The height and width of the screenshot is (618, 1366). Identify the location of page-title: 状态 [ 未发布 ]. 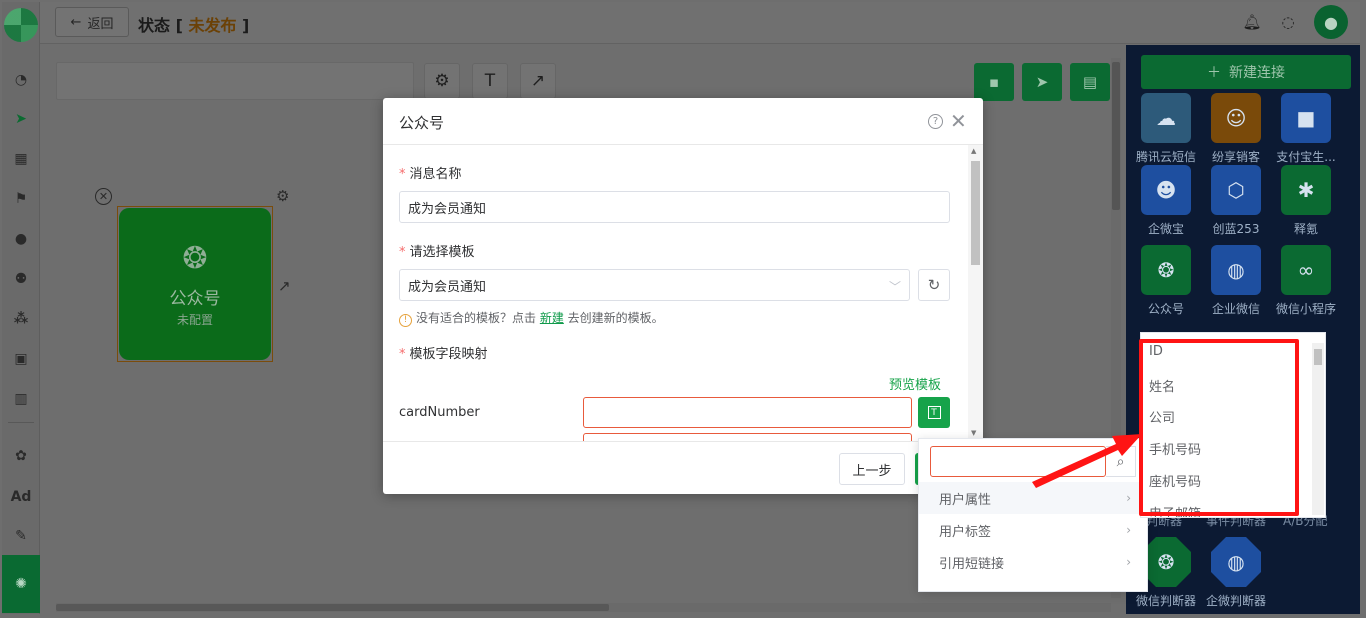
(194, 25).